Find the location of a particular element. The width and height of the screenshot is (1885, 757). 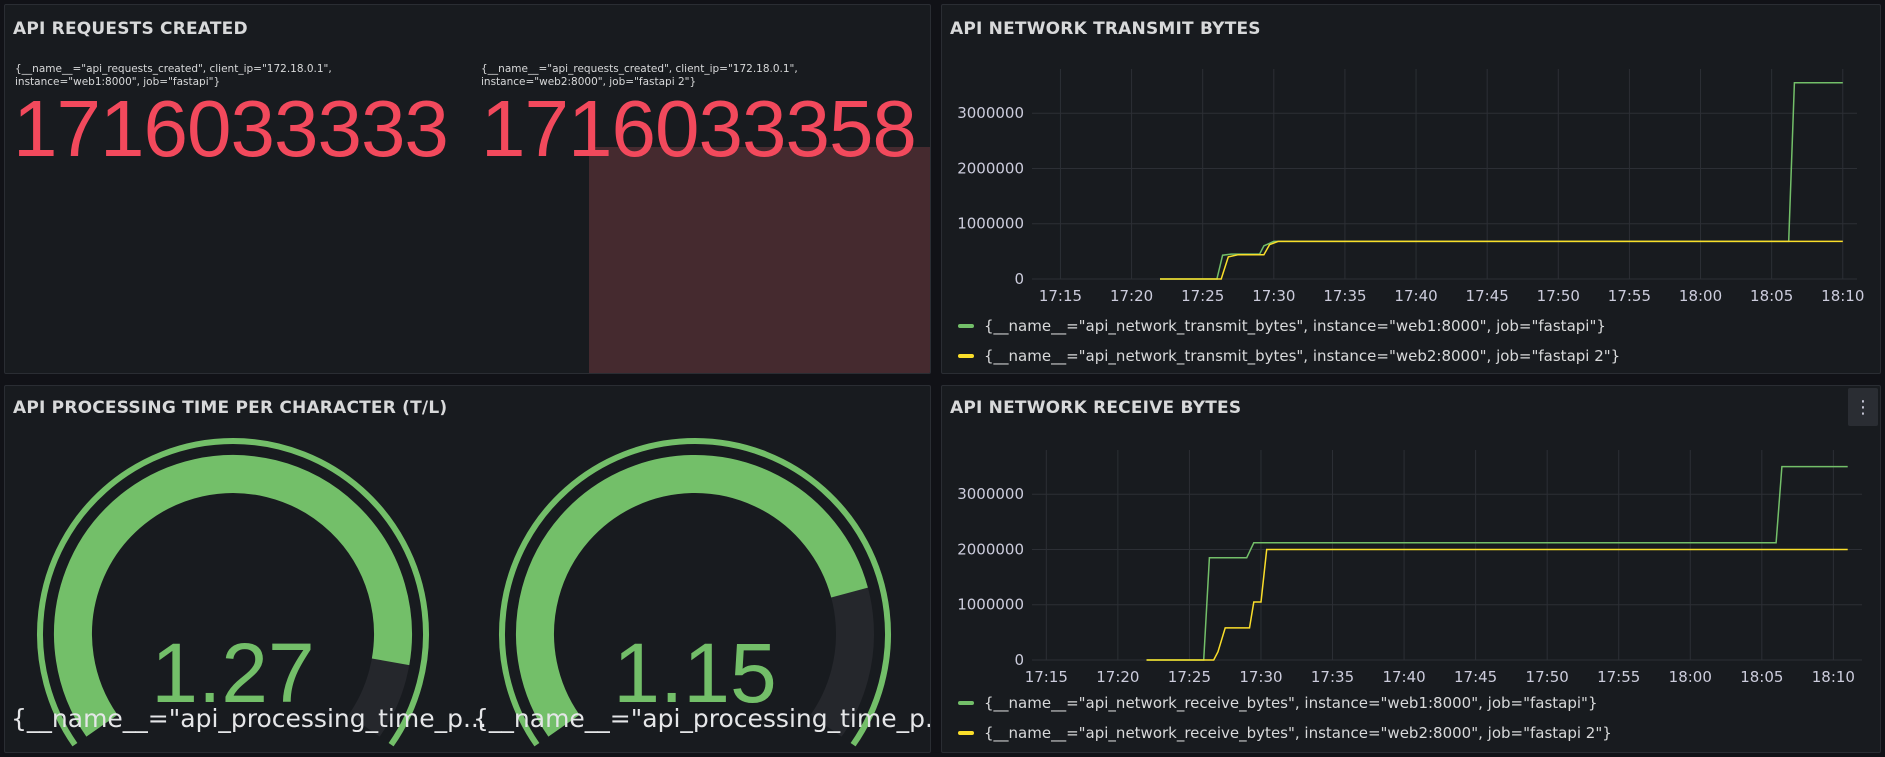

stat-value-web2: 1716033358 is located at coordinates (699, 128).